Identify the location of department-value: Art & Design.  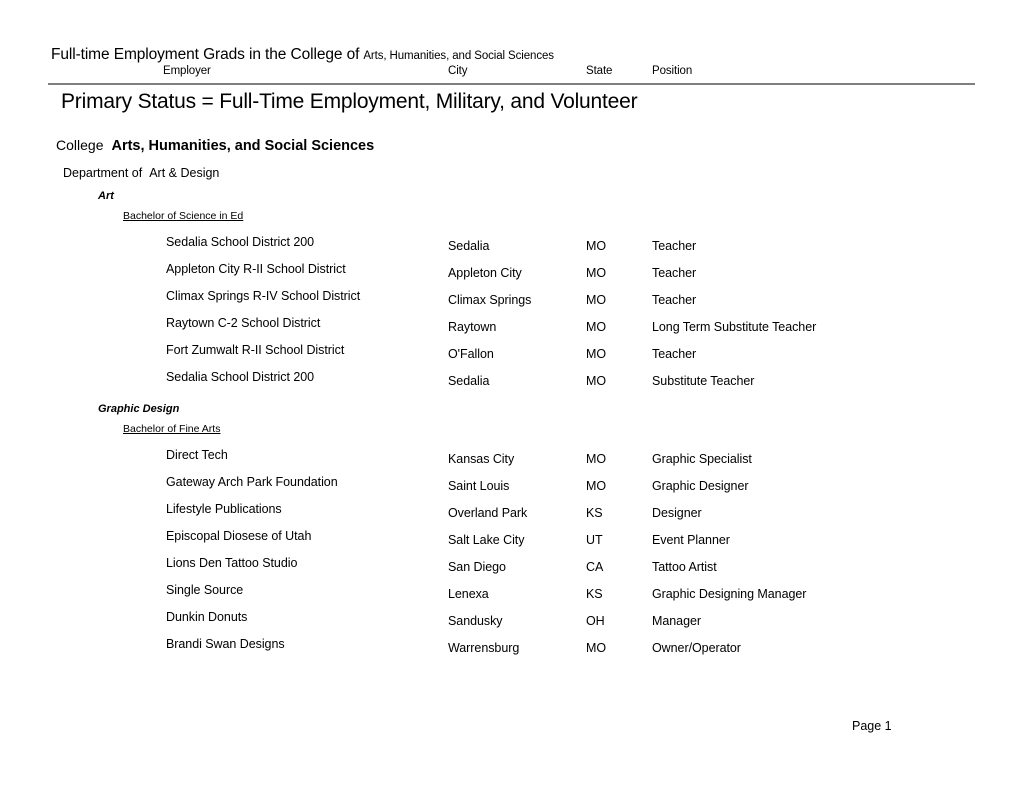
(184, 173).